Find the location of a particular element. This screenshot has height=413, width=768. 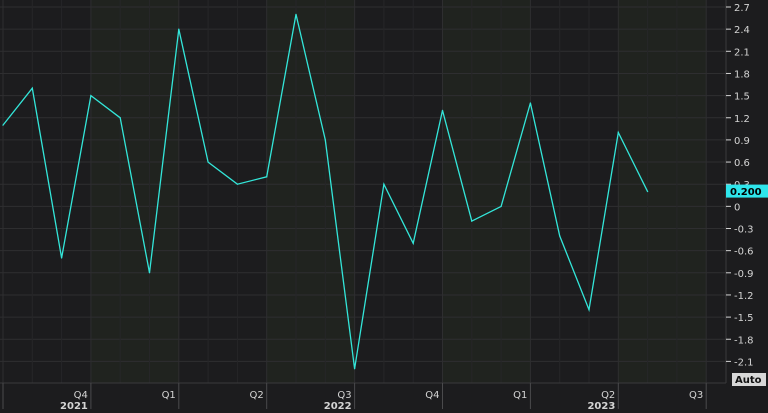

last-value-label: 0.200 is located at coordinates (746, 192).